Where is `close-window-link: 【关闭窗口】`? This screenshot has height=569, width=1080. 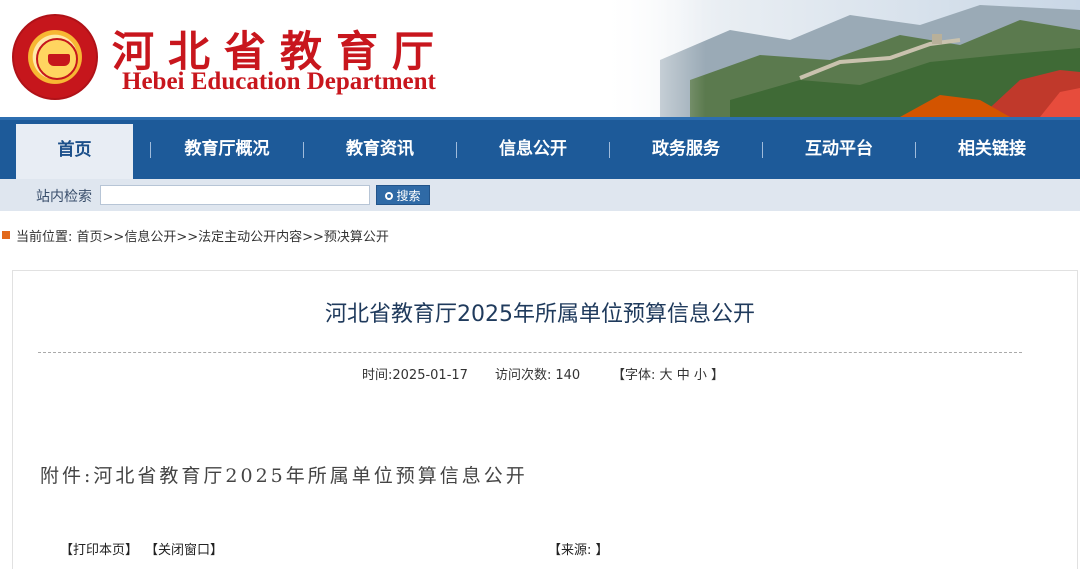 close-window-link: 【关闭窗口】 is located at coordinates (184, 548).